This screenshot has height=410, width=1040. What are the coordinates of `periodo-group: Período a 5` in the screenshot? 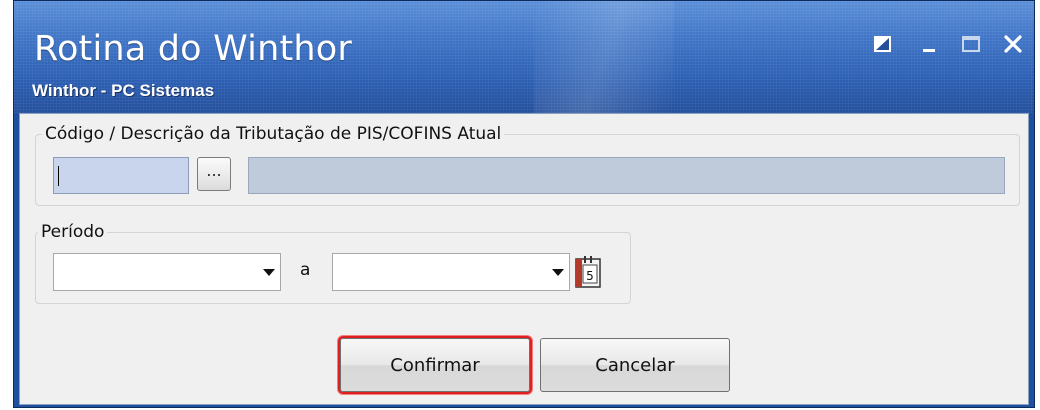 It's located at (333, 263).